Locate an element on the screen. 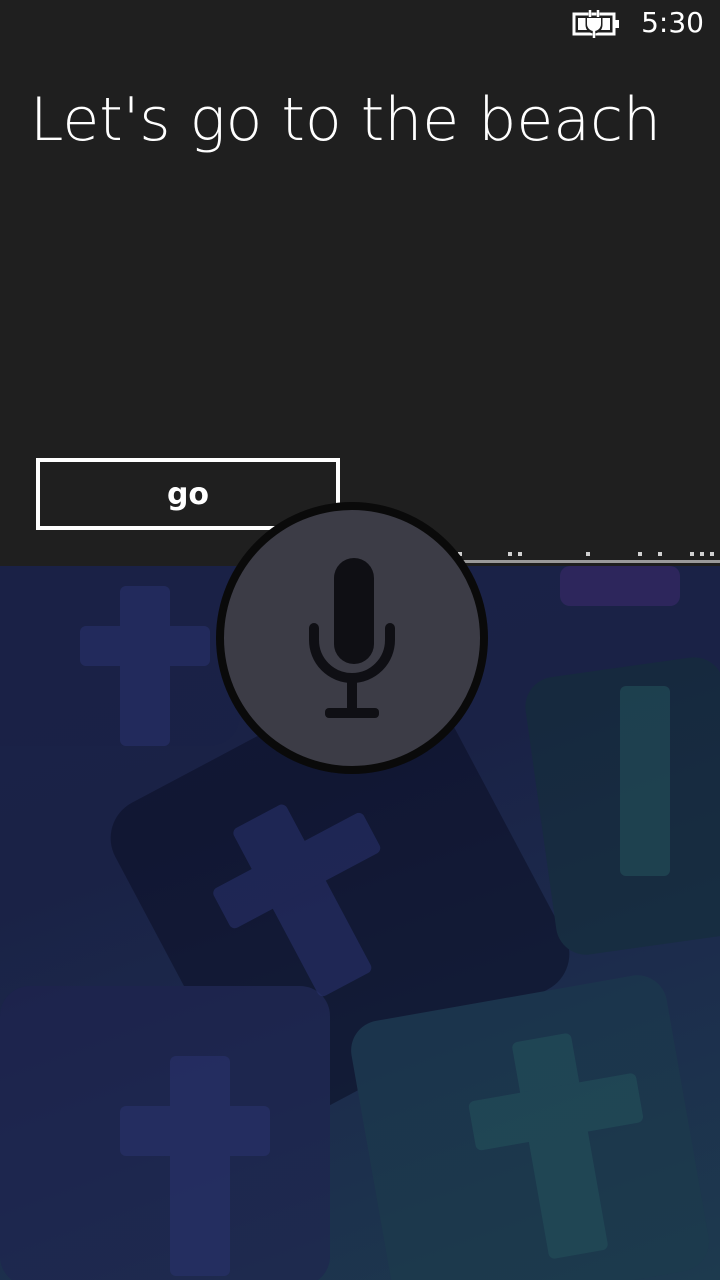  go-button-label: go is located at coordinates (188, 494).